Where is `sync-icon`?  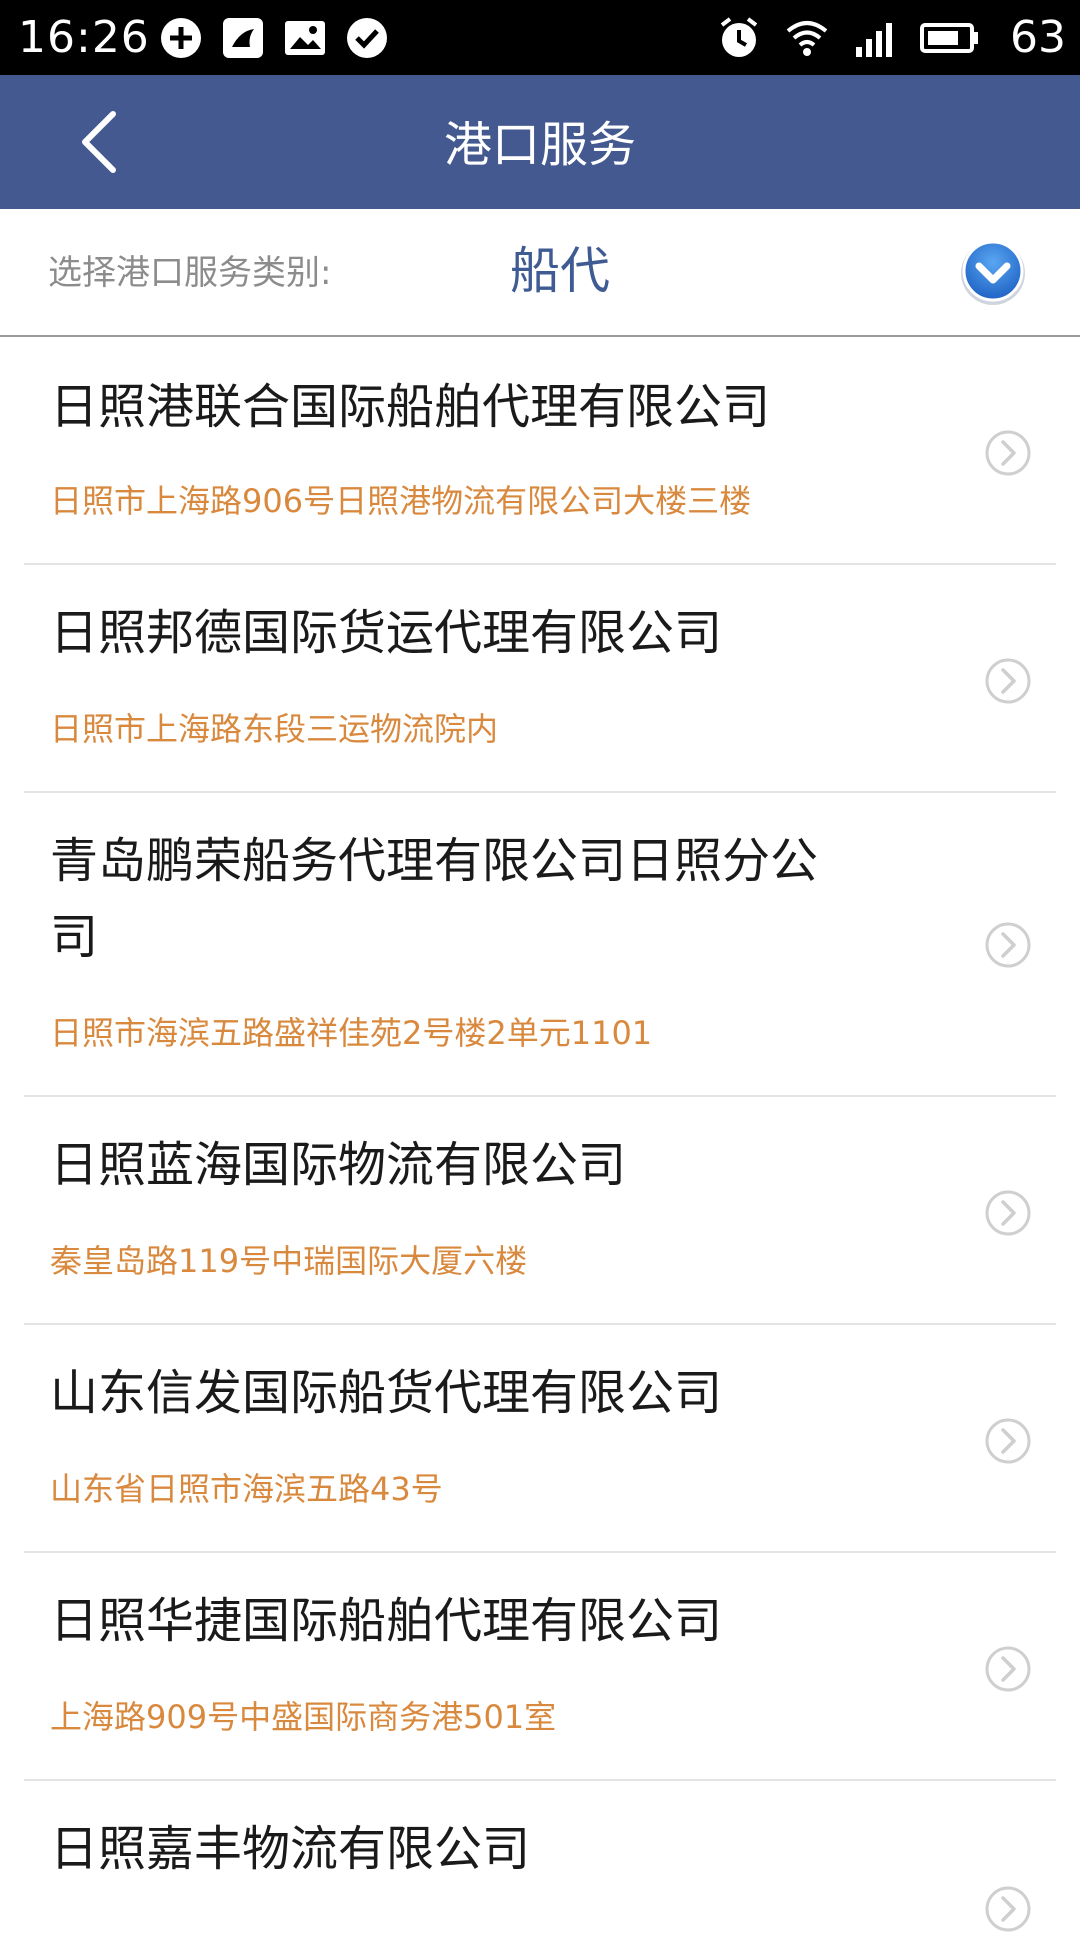 sync-icon is located at coordinates (181, 38).